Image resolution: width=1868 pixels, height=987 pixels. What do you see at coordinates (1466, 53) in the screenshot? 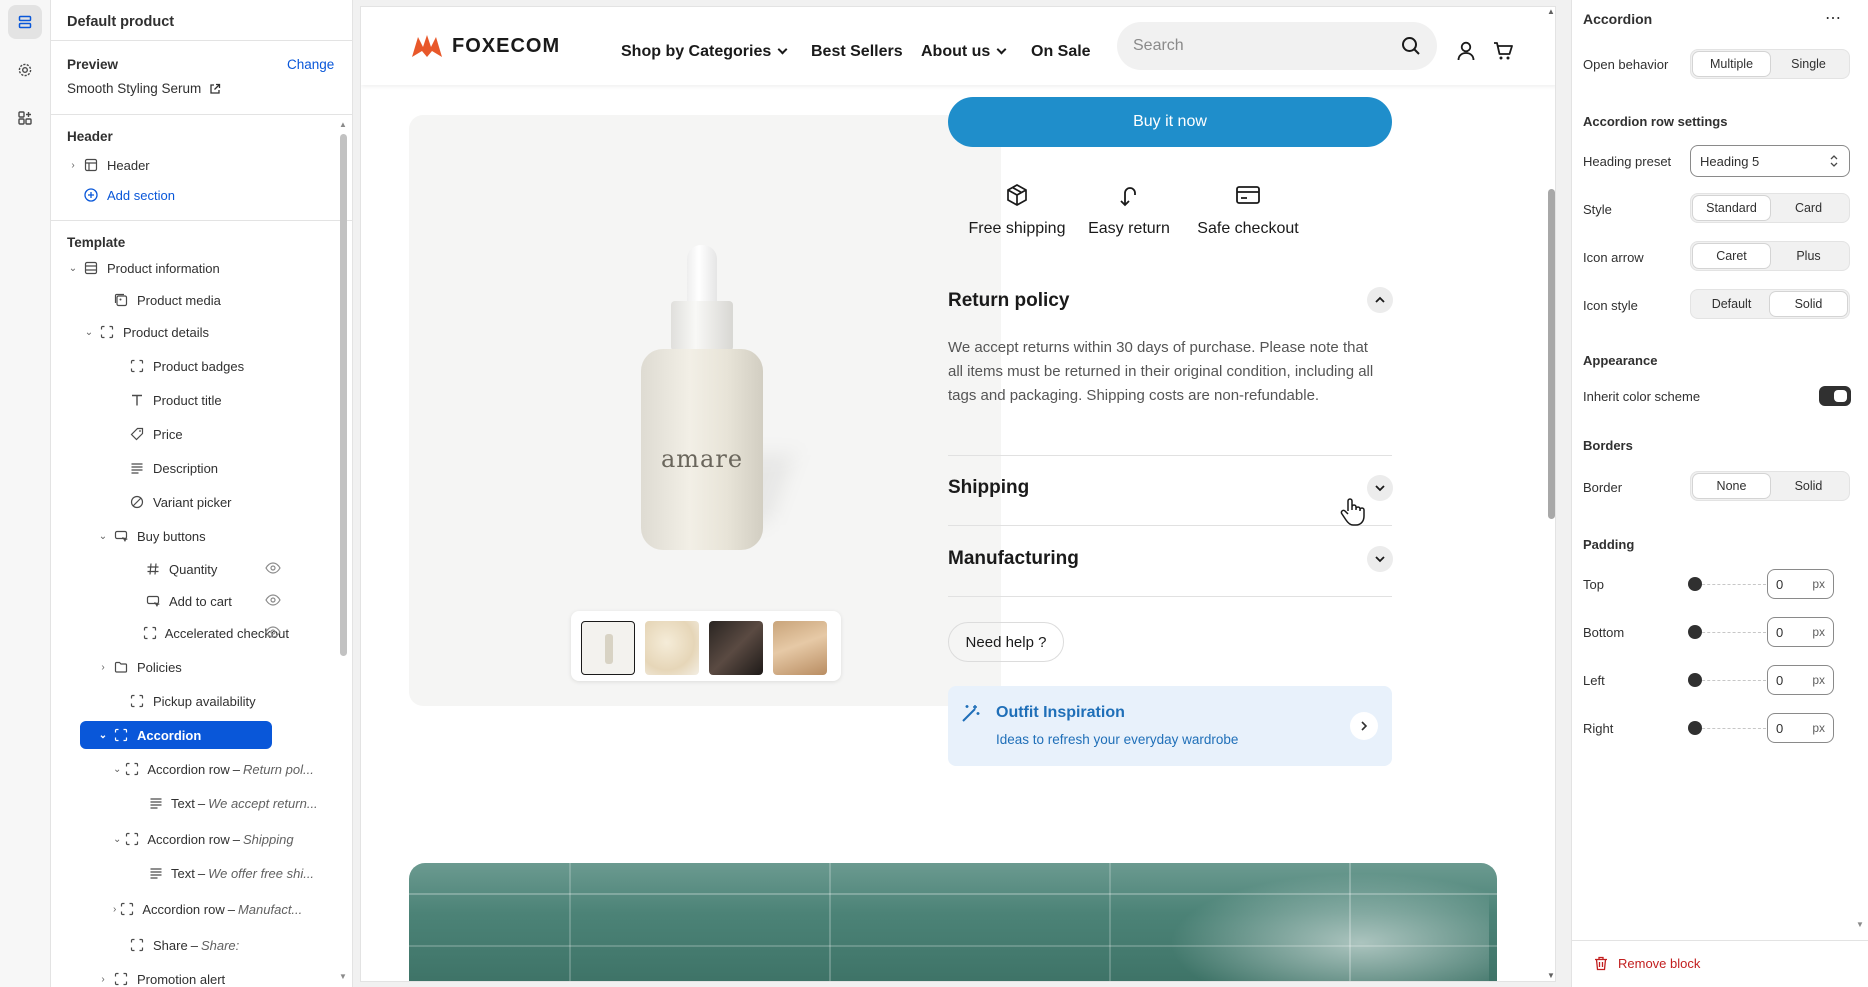
I see `account-icon` at bounding box center [1466, 53].